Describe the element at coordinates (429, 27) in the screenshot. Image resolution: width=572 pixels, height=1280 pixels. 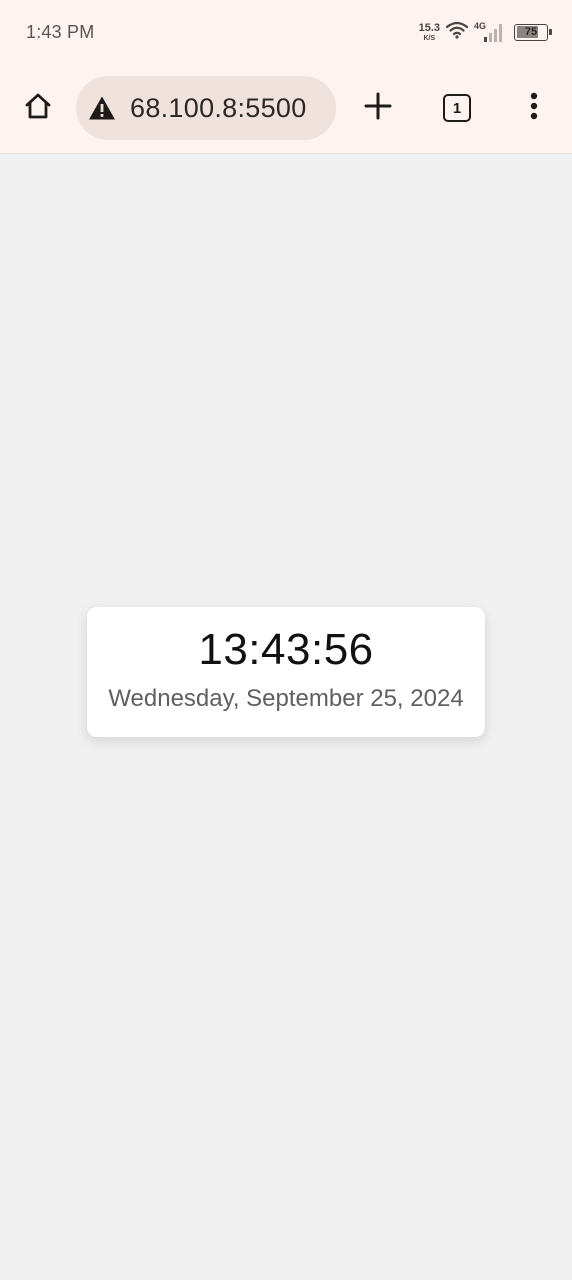
I see `network-speed-value: 15.3` at that location.